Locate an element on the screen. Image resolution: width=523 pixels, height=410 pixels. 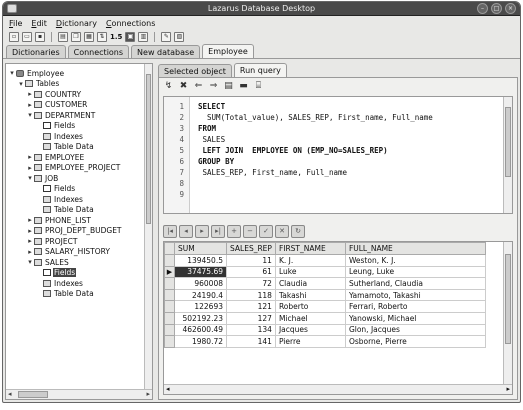
menu-dictionary: Dictionary is located at coordinates (76, 23).